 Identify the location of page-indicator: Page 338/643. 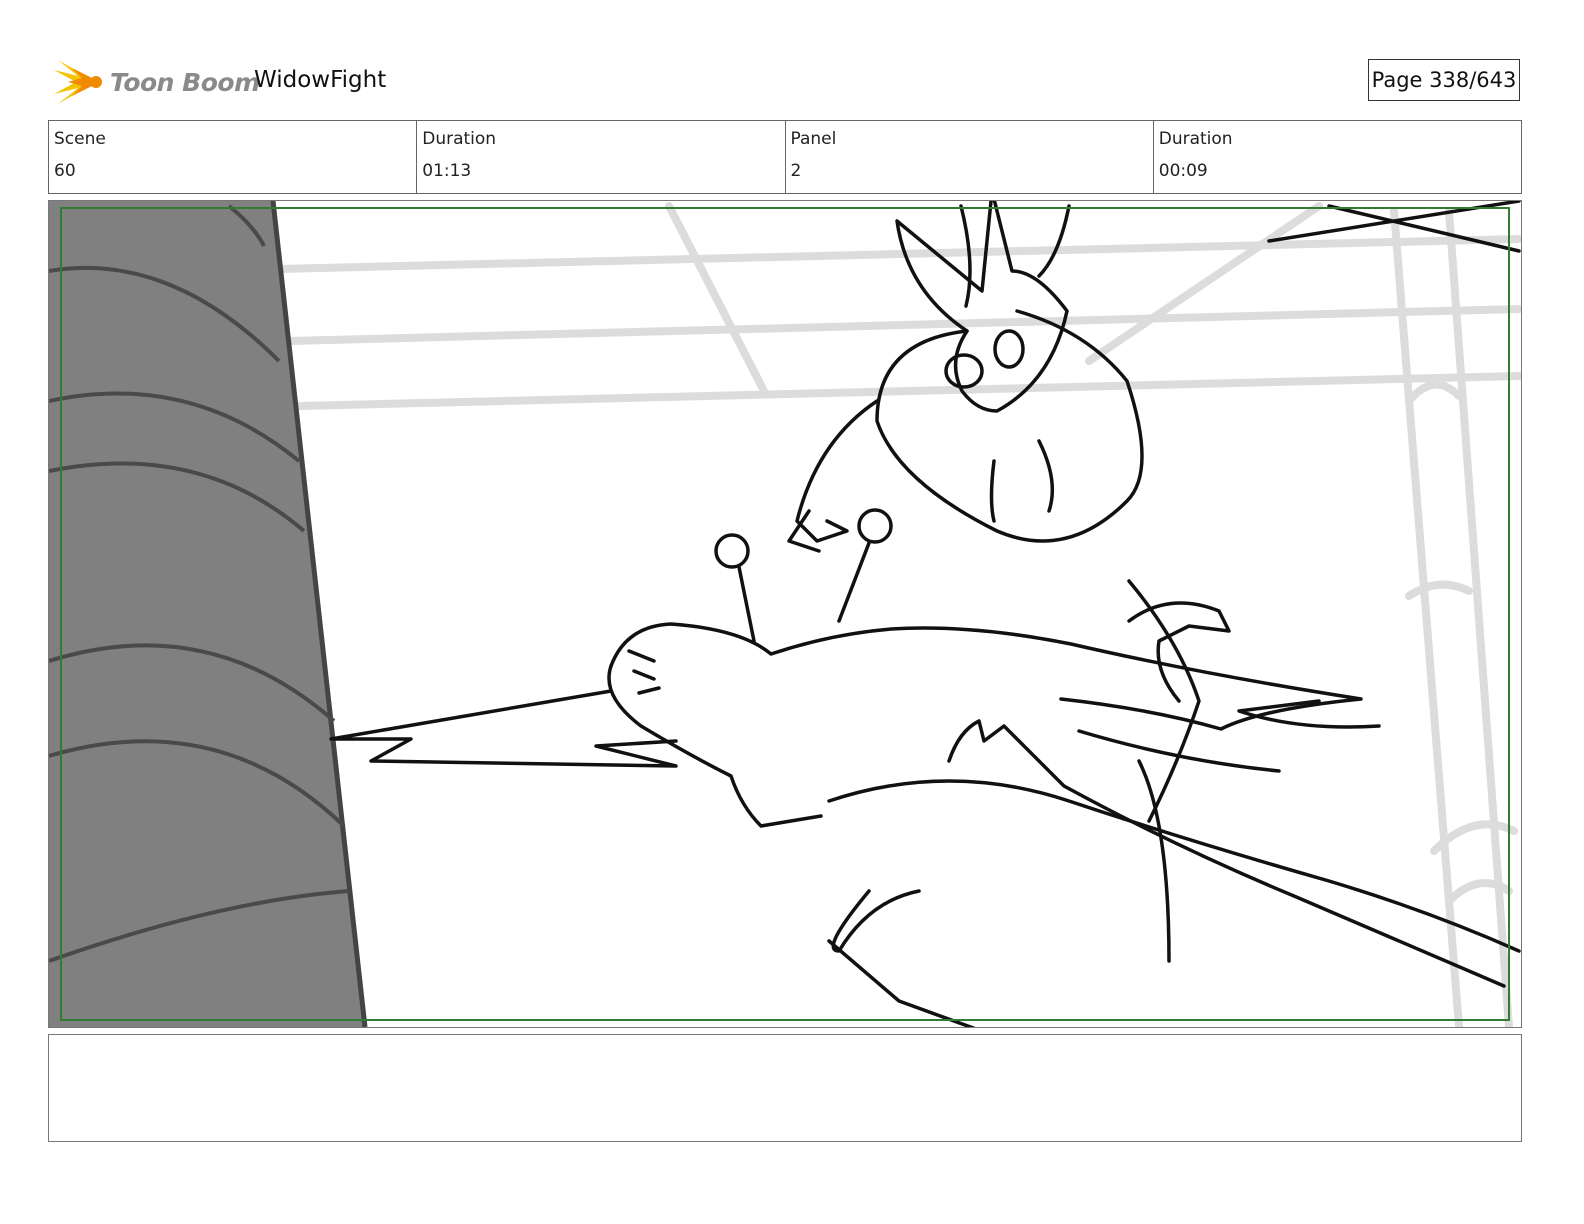
(1444, 80).